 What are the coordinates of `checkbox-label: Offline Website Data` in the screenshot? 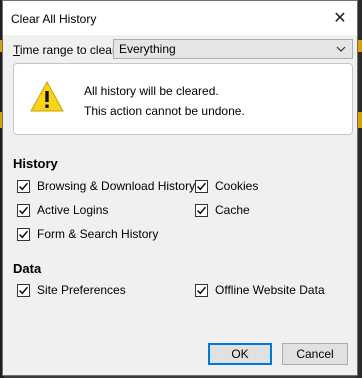 It's located at (270, 290).